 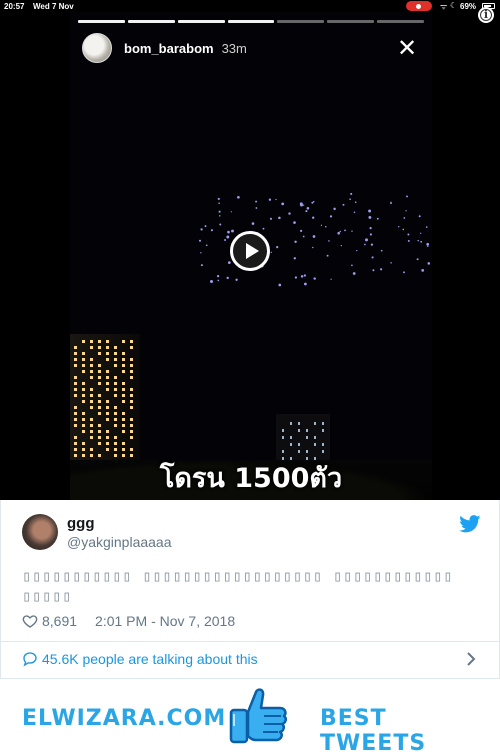 I want to click on heart-icon, so click(x=30, y=621).